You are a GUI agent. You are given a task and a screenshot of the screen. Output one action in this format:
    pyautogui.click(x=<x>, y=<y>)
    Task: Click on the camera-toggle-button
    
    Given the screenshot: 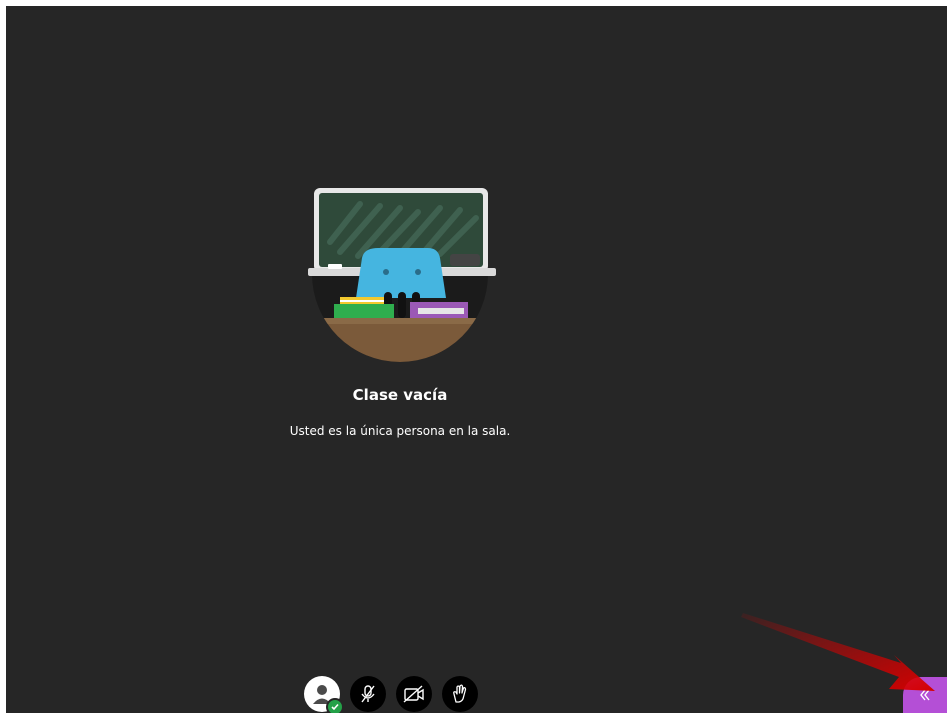 What is the action you would take?
    pyautogui.click(x=414, y=694)
    